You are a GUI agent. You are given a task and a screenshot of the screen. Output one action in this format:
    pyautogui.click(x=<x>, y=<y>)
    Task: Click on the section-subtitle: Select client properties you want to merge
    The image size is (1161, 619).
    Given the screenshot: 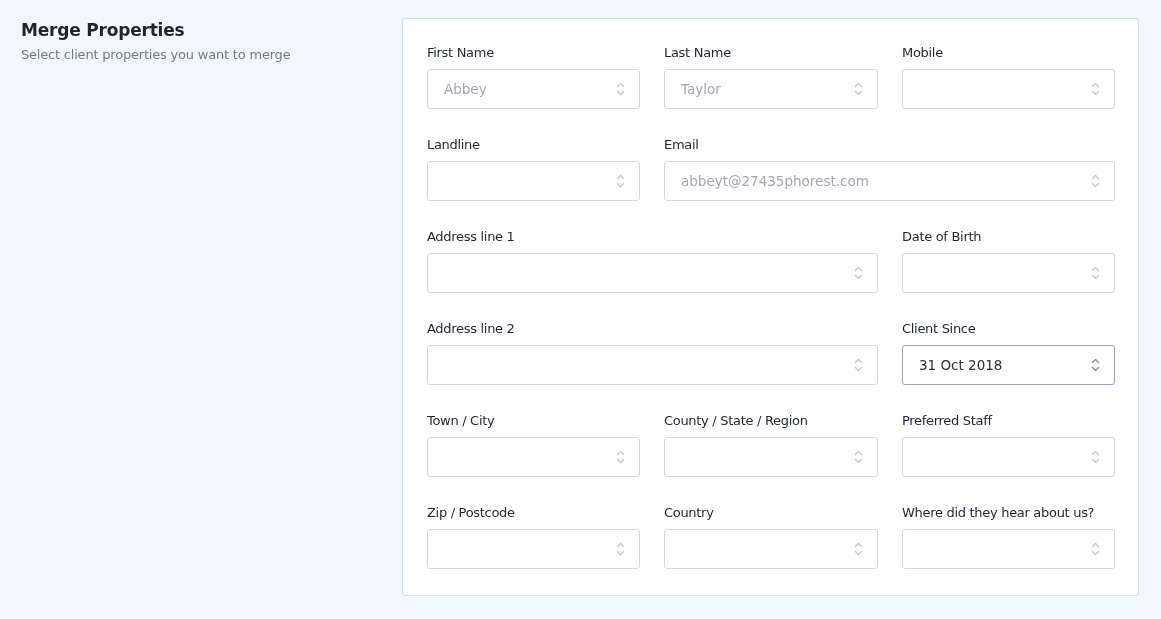 What is the action you would take?
    pyautogui.click(x=156, y=54)
    